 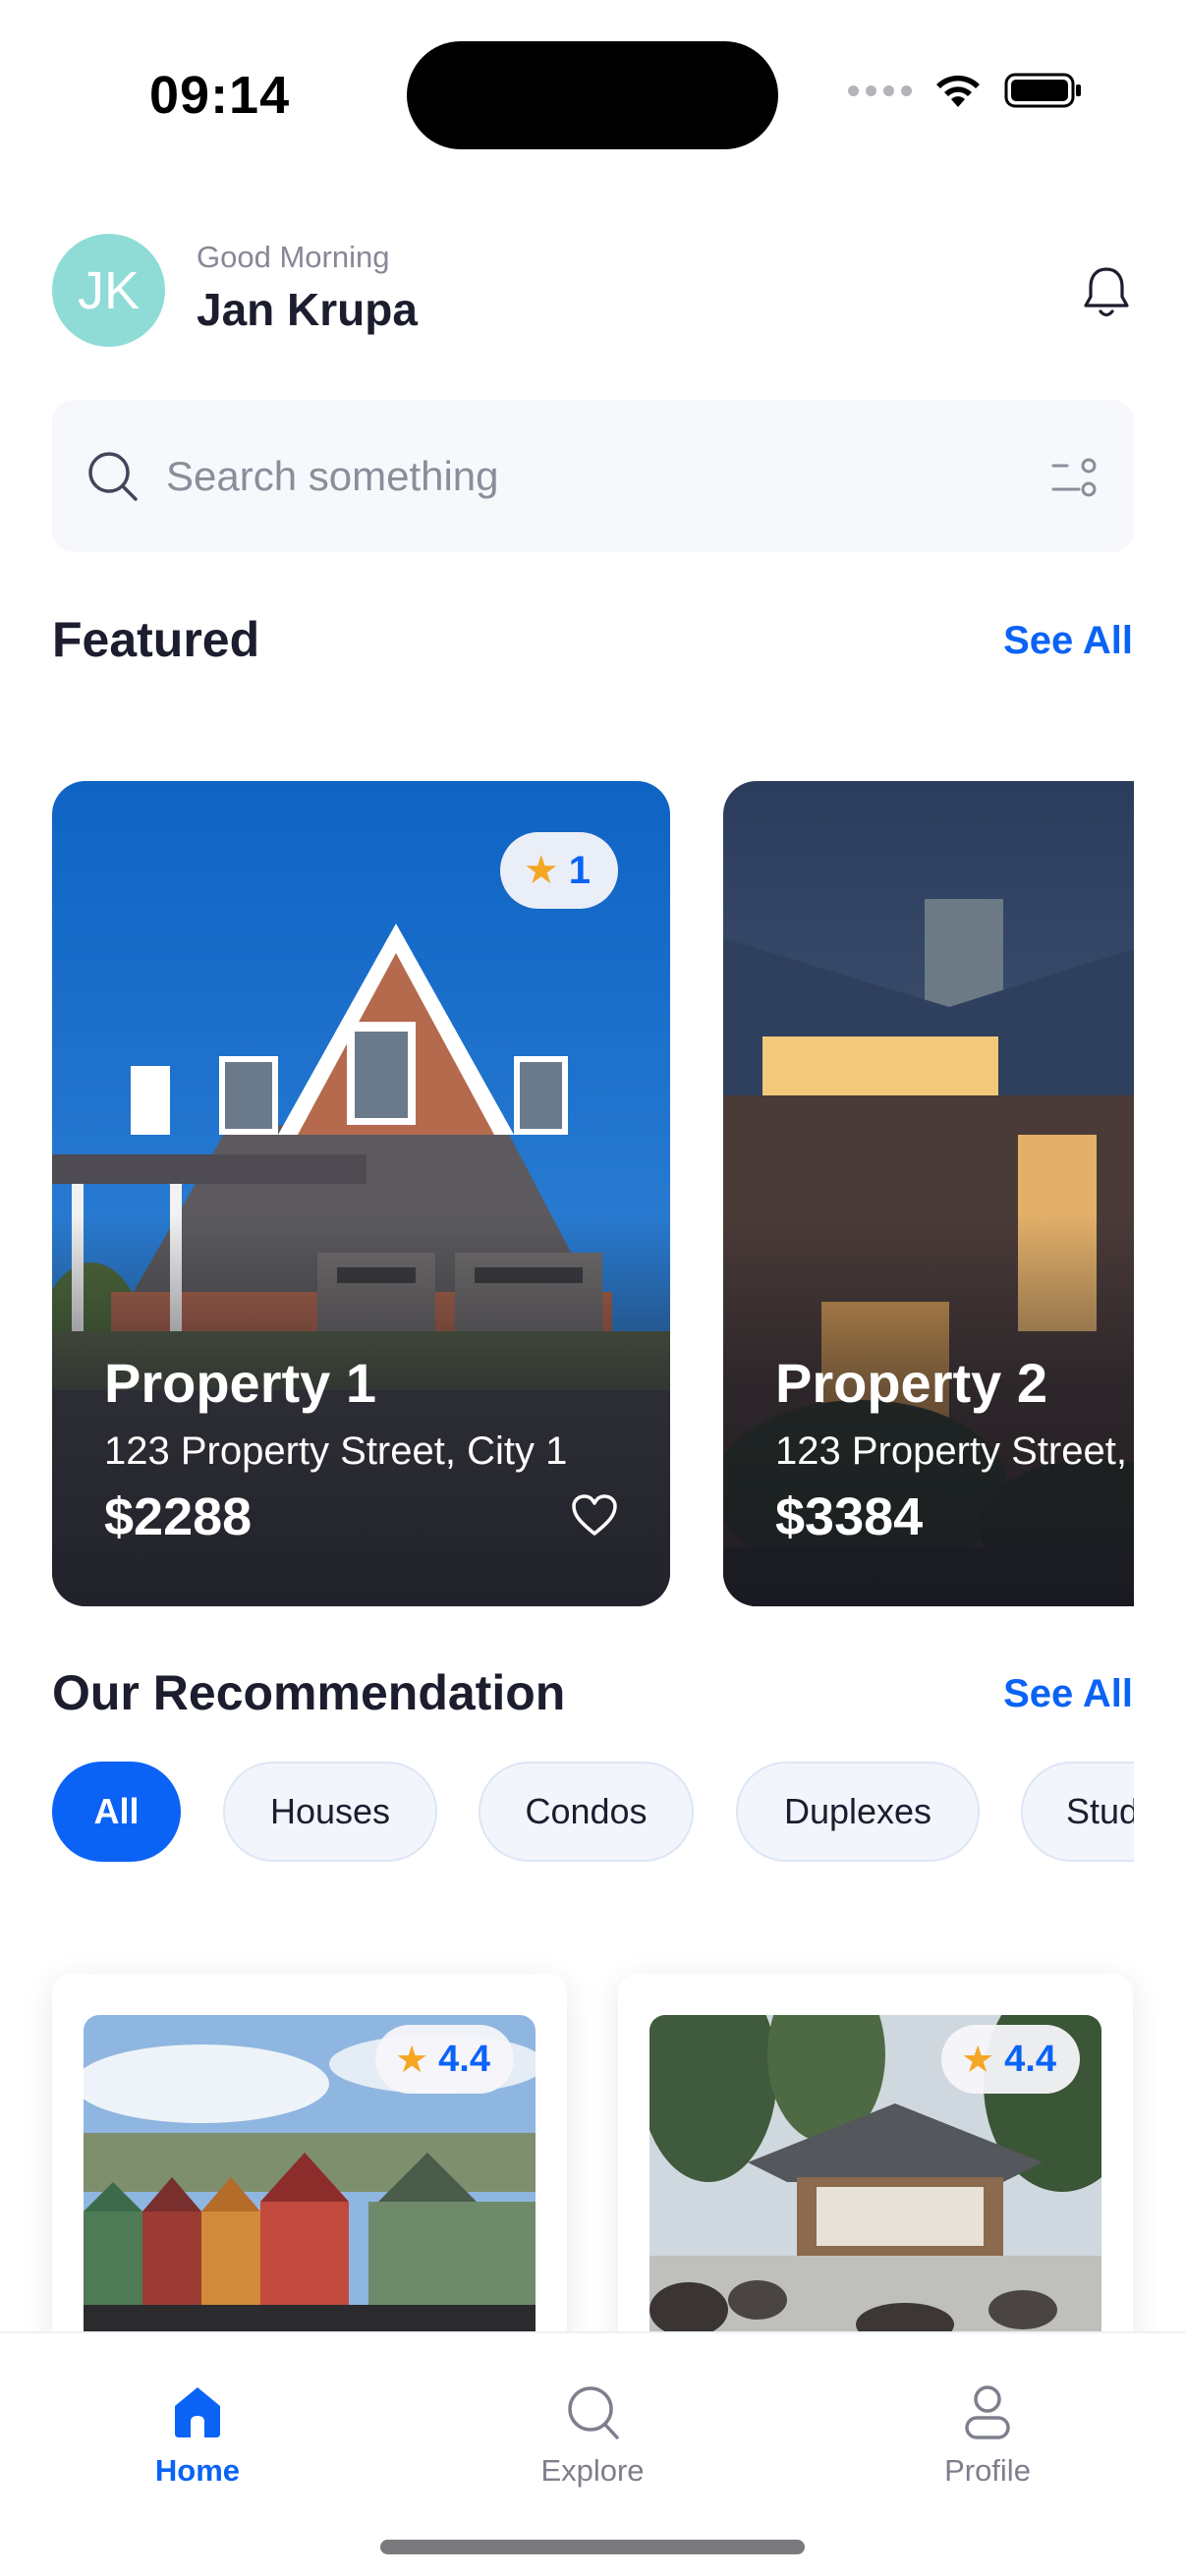 I want to click on chip-houses: Houses, so click(x=330, y=1812).